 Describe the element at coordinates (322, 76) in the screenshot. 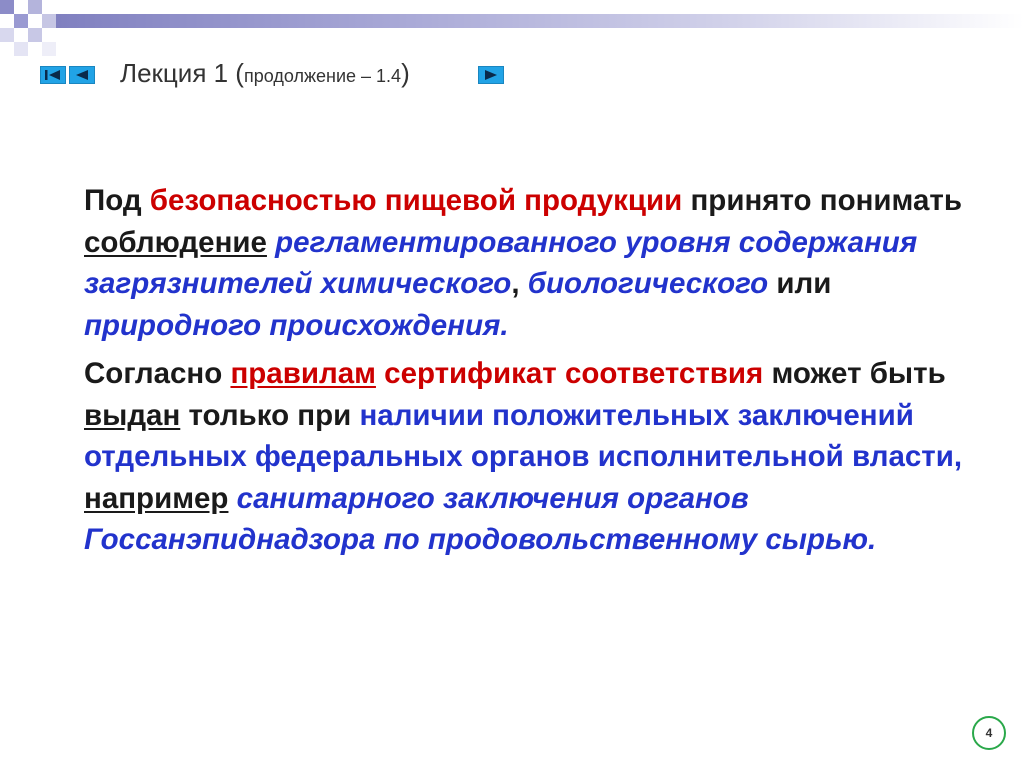

I see `title-subtitle: продолжение – 1.4` at that location.